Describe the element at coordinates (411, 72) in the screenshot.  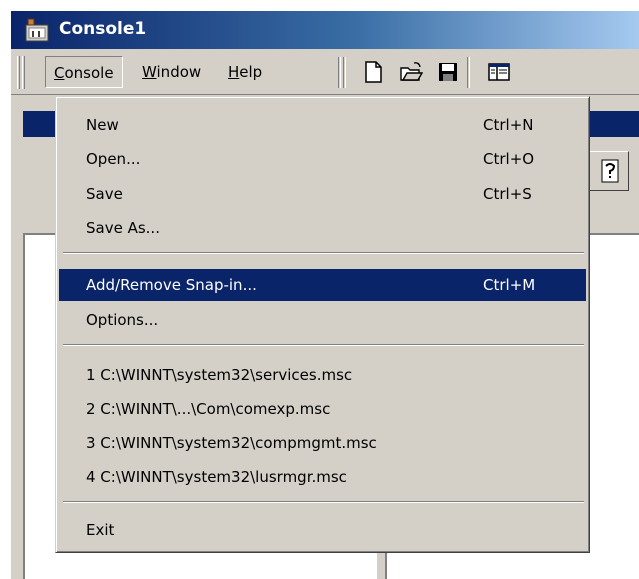
I see `open-folder-icon` at that location.